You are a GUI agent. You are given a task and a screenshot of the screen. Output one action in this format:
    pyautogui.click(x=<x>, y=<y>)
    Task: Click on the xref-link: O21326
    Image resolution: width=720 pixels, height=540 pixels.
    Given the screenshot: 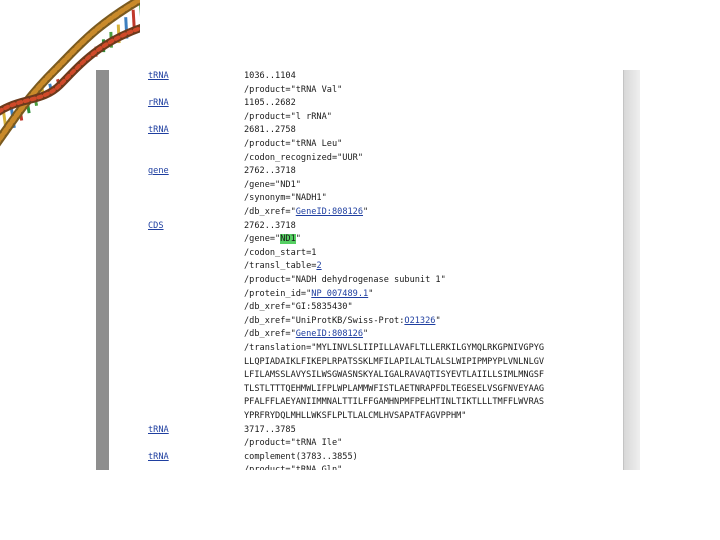 What is the action you would take?
    pyautogui.click(x=419, y=321)
    